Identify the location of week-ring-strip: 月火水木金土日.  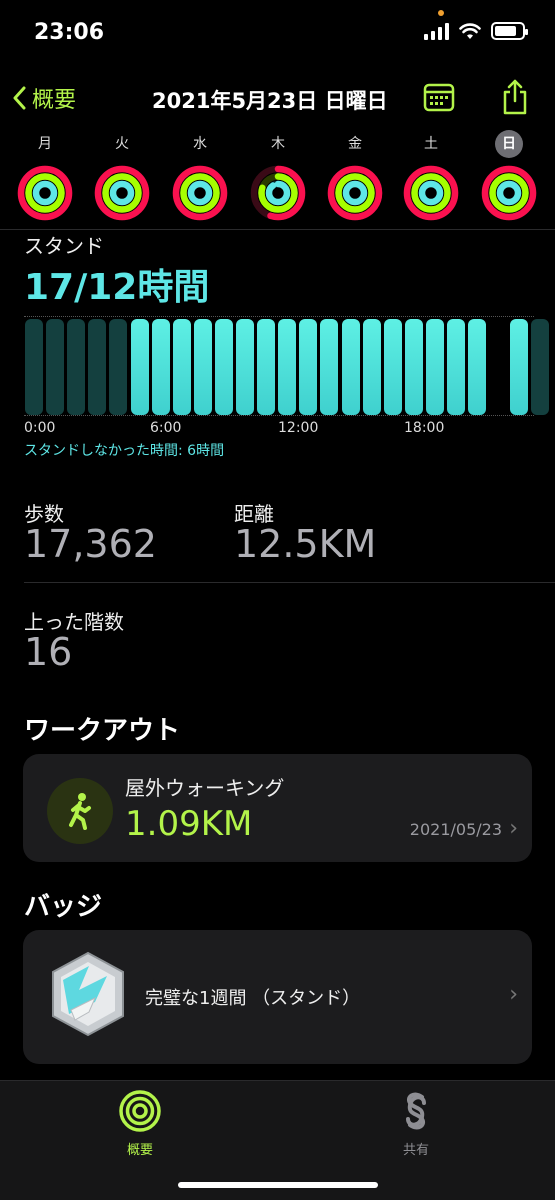
(277, 180).